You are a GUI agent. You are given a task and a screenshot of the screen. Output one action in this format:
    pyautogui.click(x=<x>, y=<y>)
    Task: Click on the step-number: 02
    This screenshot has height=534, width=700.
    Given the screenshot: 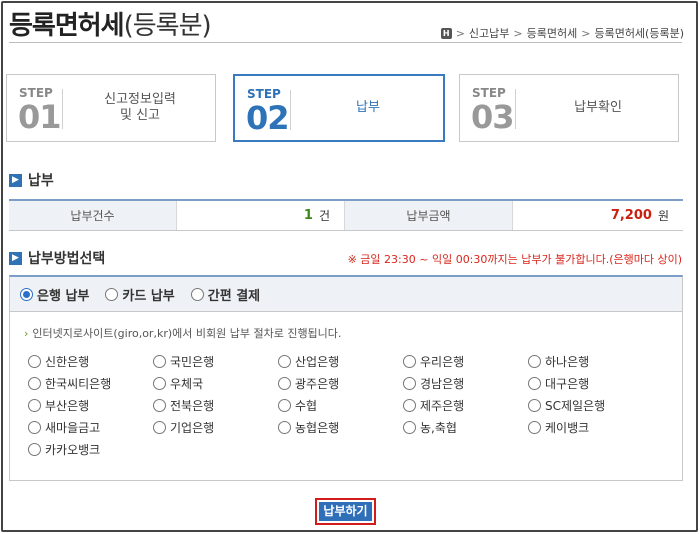 What is the action you would take?
    pyautogui.click(x=268, y=118)
    